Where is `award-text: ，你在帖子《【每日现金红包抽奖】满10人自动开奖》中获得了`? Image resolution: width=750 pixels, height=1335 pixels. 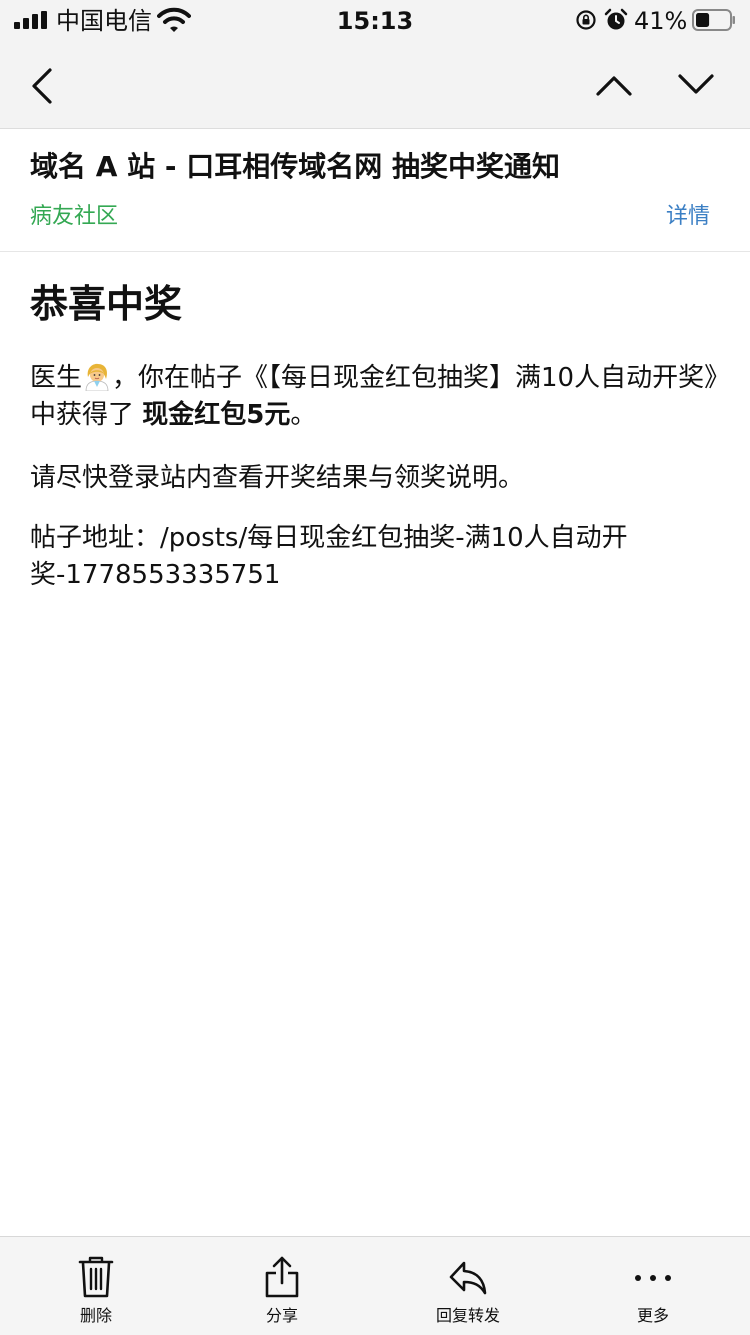
award-text: ，你在帖子《【每日现金红包抽奖】满10人自动开奖》中获得了 is located at coordinates (374, 396).